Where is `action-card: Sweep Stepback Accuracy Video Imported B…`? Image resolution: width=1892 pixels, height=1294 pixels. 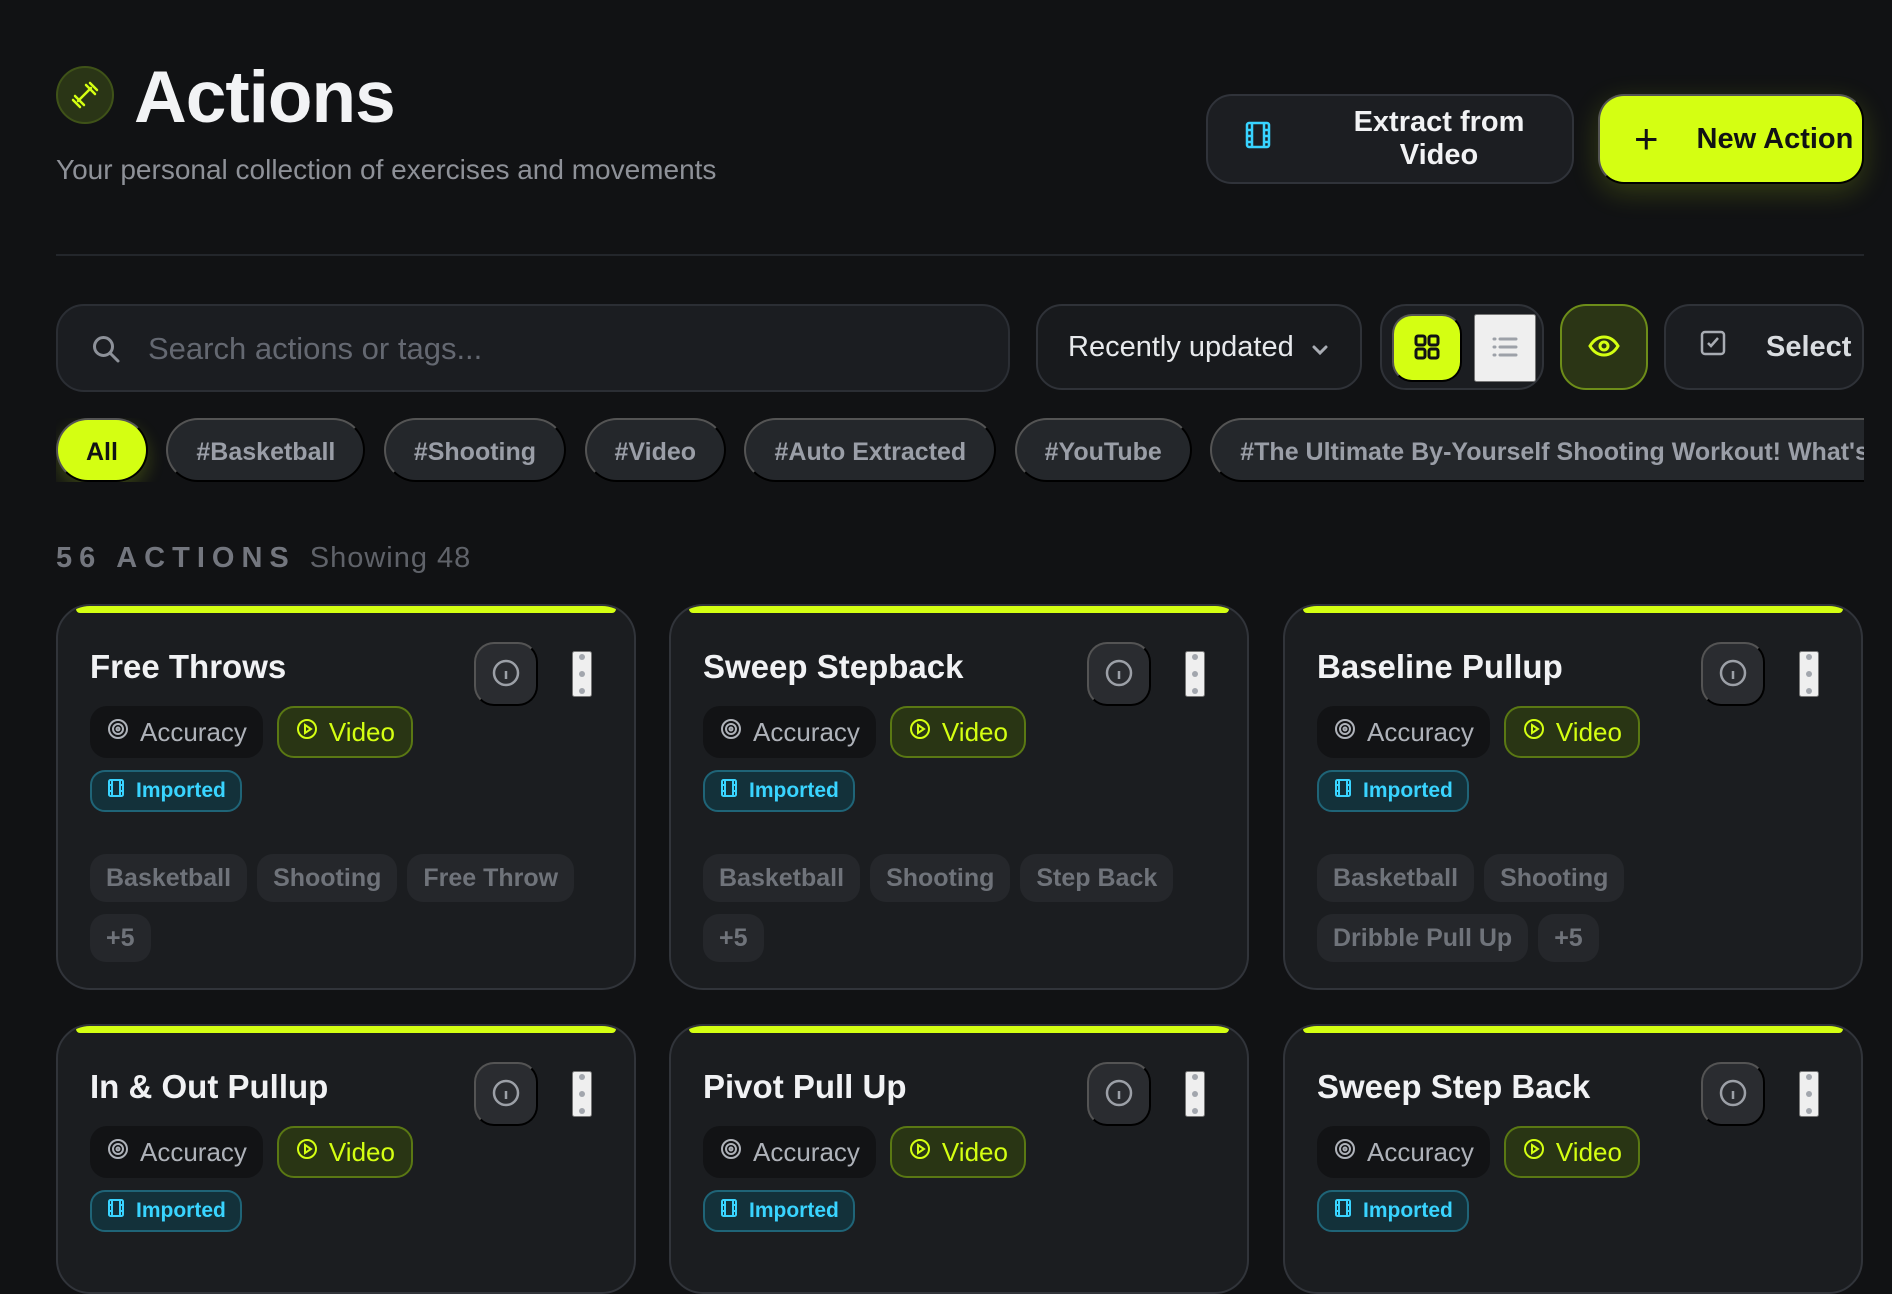
action-card: Sweep Stepback Accuracy Video Imported B… is located at coordinates (959, 797).